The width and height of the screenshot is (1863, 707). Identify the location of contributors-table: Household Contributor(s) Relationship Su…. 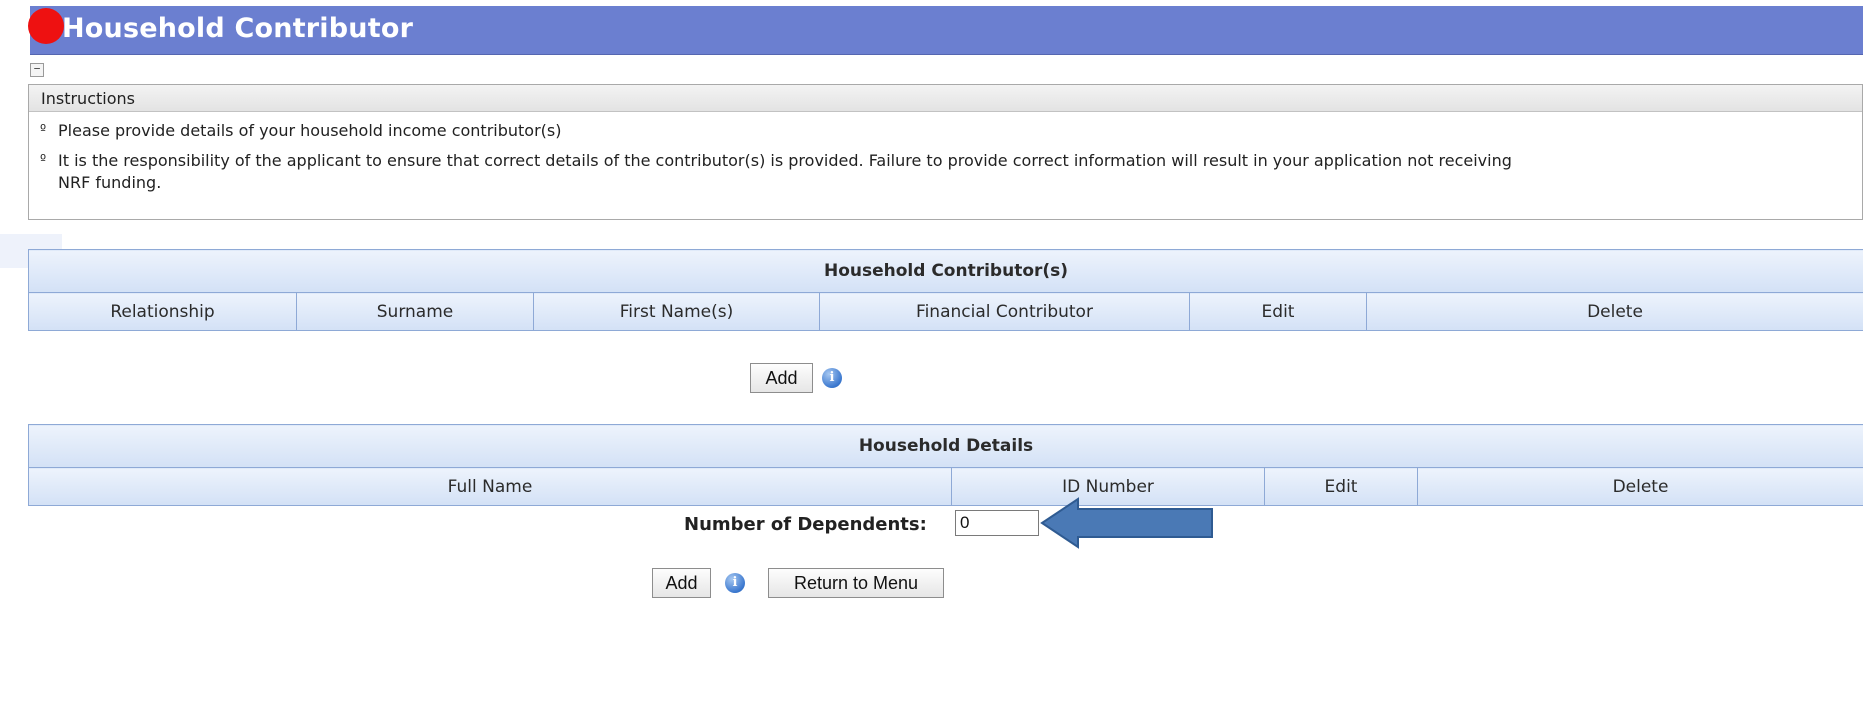
(945, 290).